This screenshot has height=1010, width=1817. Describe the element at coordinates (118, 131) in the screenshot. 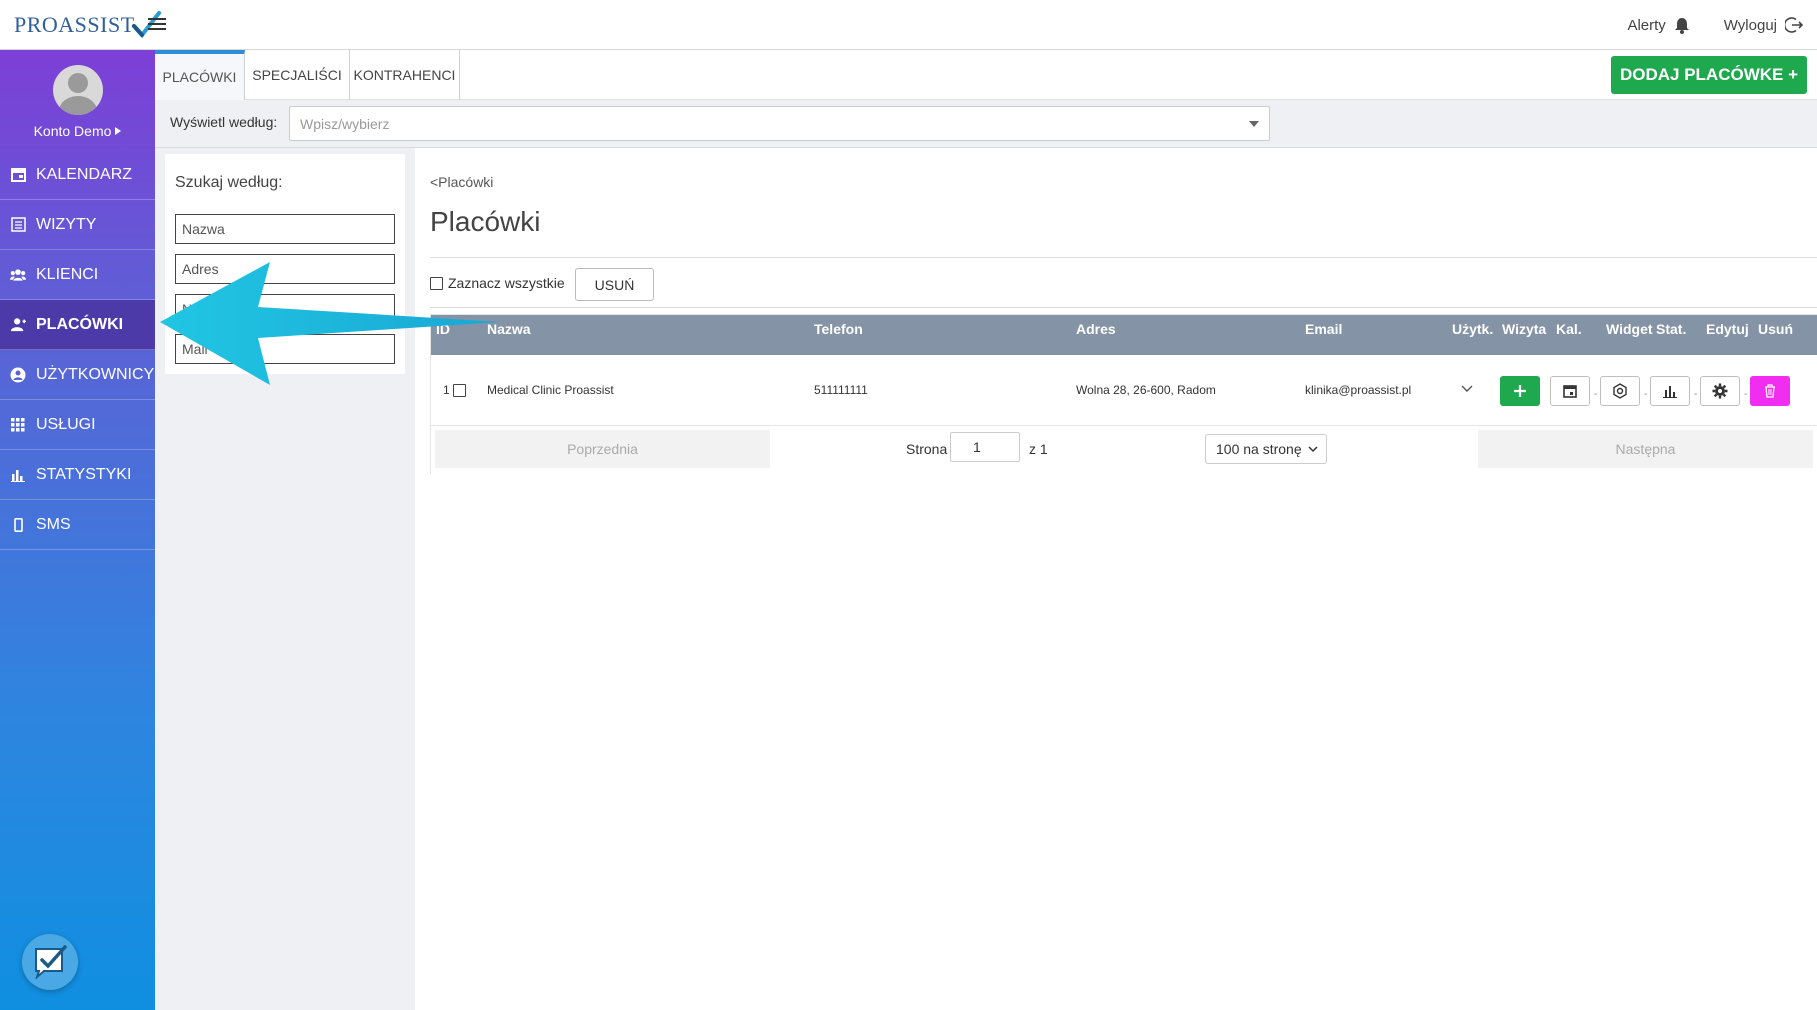

I see `caret-right-icon` at that location.